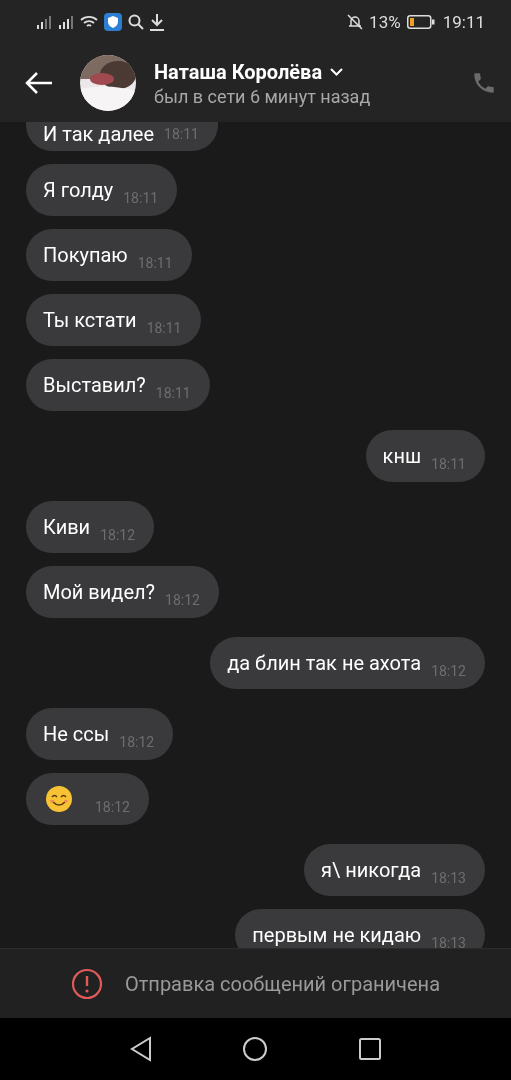 This screenshot has height=1080, width=511. I want to click on shield-icon, so click(113, 22).